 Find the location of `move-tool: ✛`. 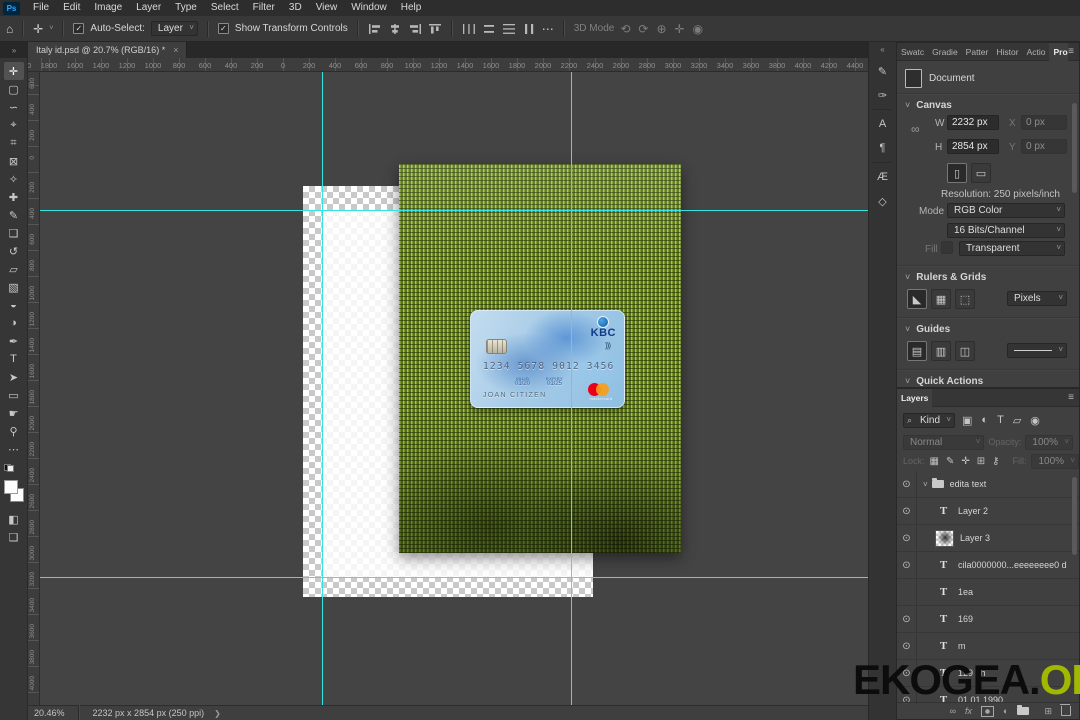

move-tool: ✛ is located at coordinates (13, 71).